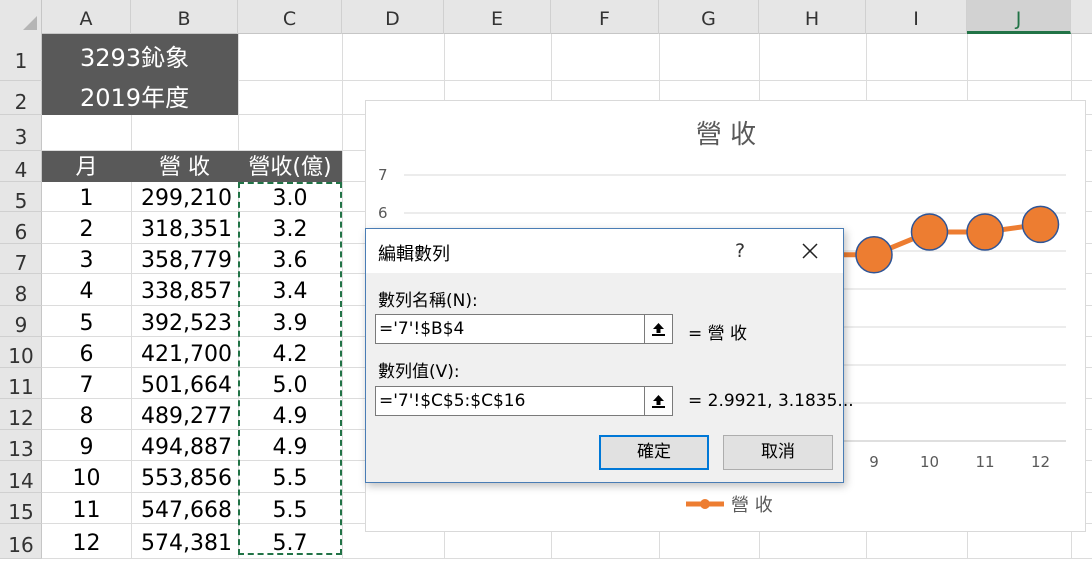 The height and width of the screenshot is (567, 1092). I want to click on series-values-collapse-button, so click(659, 401).